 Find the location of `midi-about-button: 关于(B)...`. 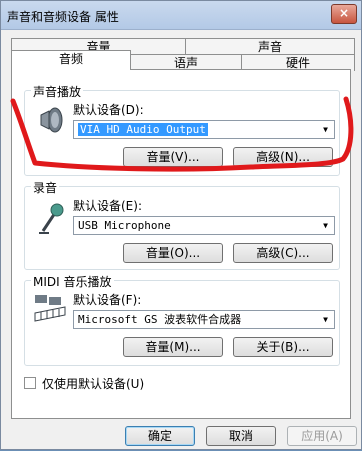

midi-about-button: 关于(B)... is located at coordinates (283, 347).